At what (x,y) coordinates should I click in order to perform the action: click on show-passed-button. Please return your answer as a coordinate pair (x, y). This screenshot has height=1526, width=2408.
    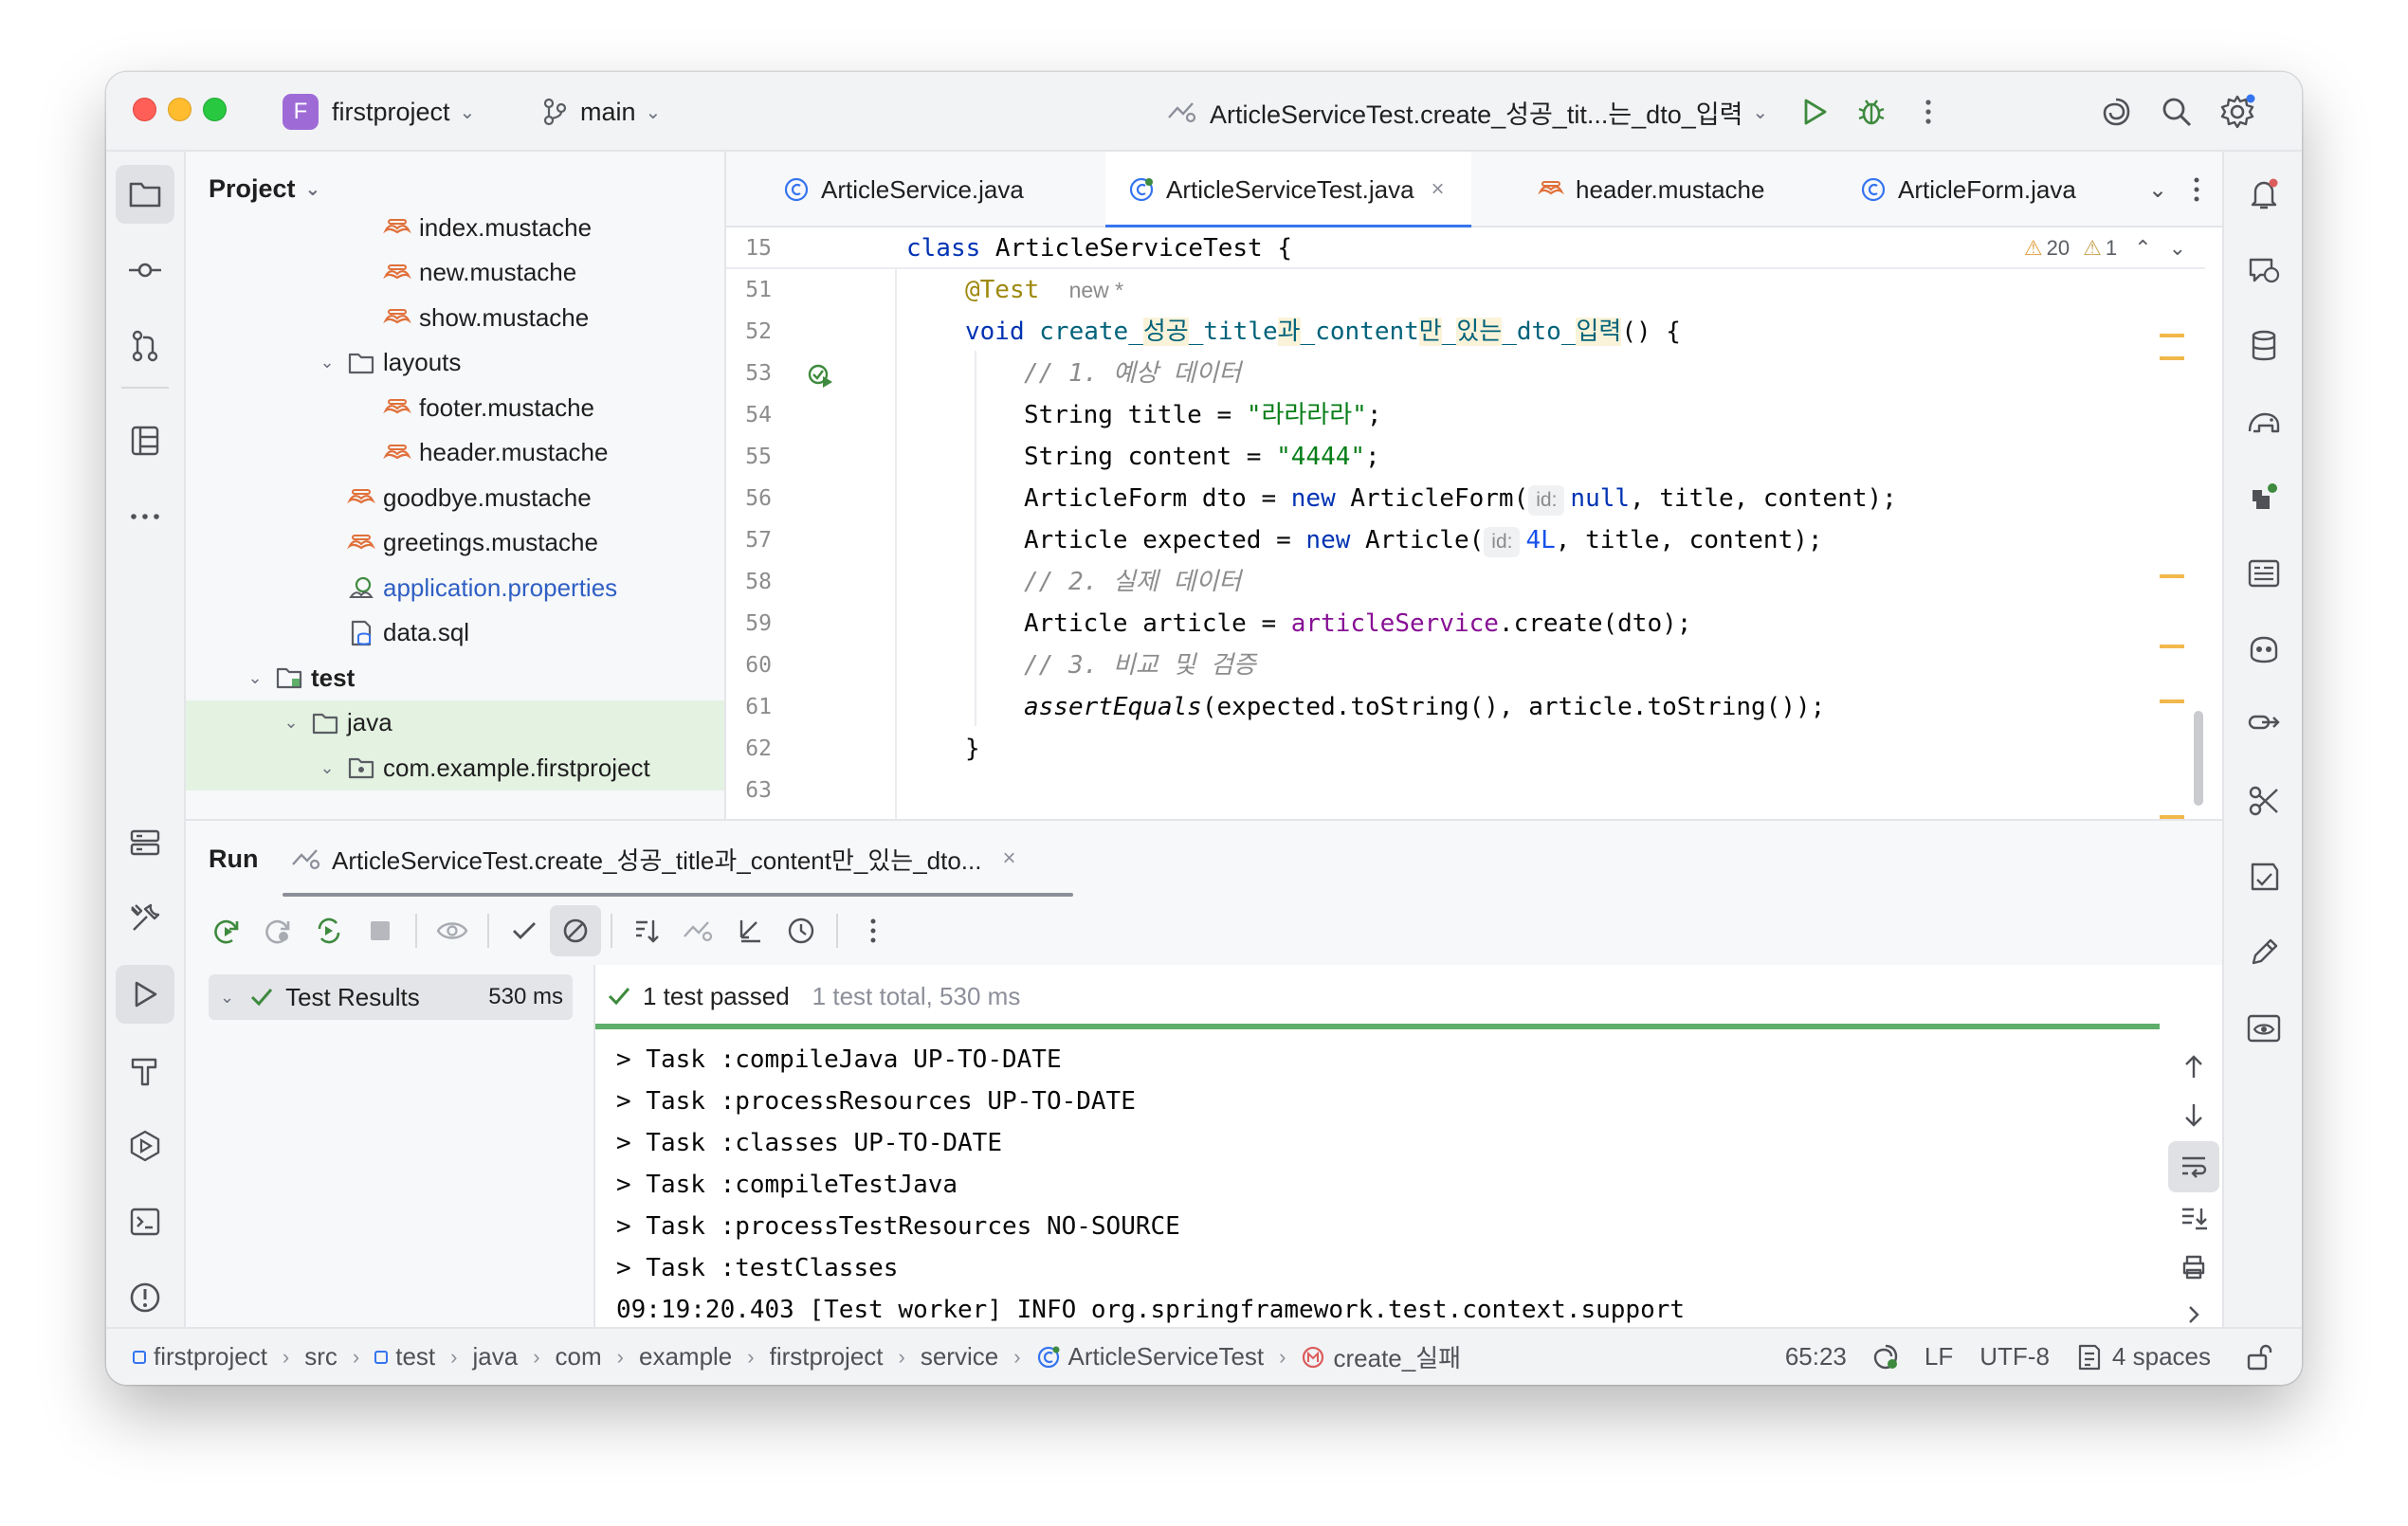
    Looking at the image, I should click on (524, 930).